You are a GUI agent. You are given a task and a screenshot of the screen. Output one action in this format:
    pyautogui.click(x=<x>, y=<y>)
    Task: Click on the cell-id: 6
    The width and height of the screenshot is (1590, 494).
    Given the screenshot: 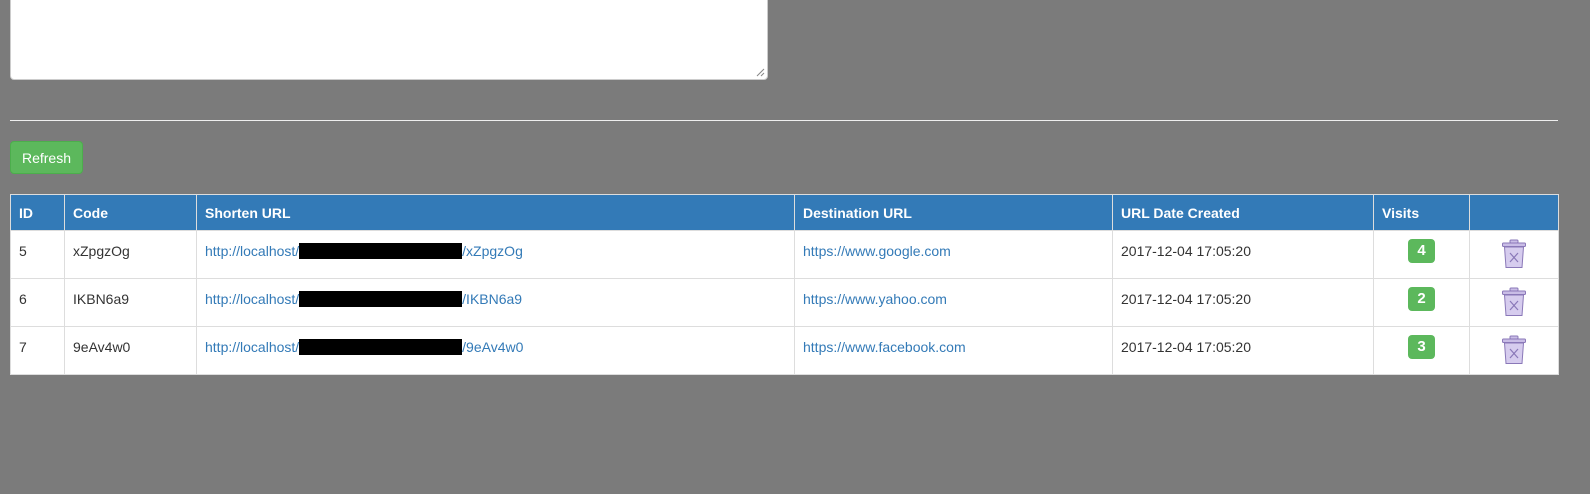 What is the action you would take?
    pyautogui.click(x=37, y=302)
    